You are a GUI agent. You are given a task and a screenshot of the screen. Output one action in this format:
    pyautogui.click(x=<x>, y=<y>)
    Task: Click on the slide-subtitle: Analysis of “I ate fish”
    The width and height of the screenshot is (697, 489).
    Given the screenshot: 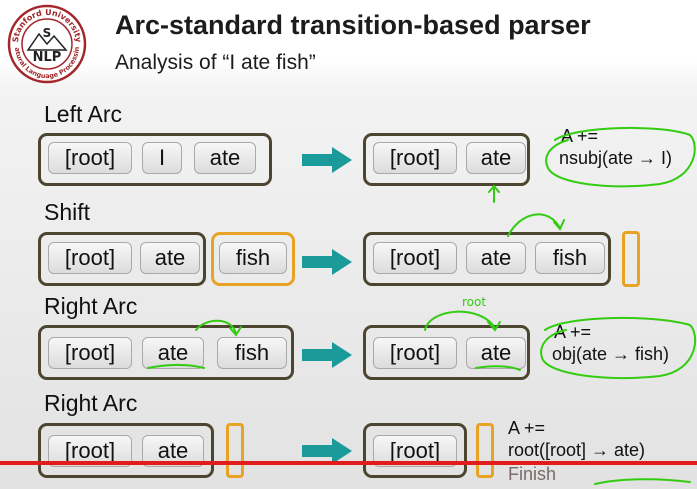 What is the action you would take?
    pyautogui.click(x=215, y=62)
    